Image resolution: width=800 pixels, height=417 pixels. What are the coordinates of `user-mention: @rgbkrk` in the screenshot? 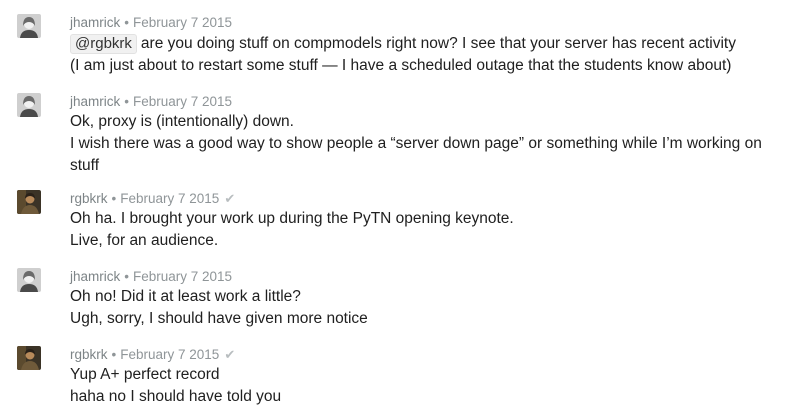 It's located at (103, 44).